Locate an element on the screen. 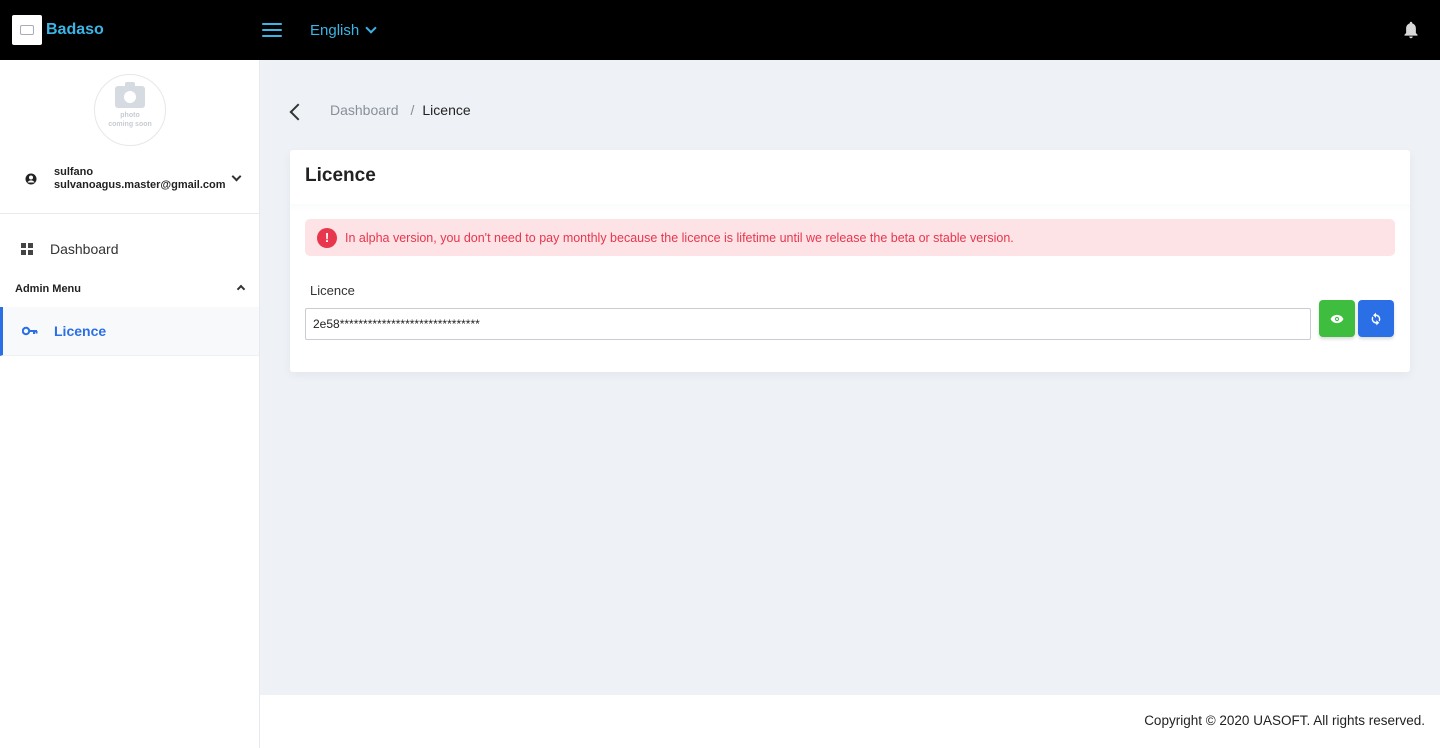  alert-icon: ! is located at coordinates (327, 237).